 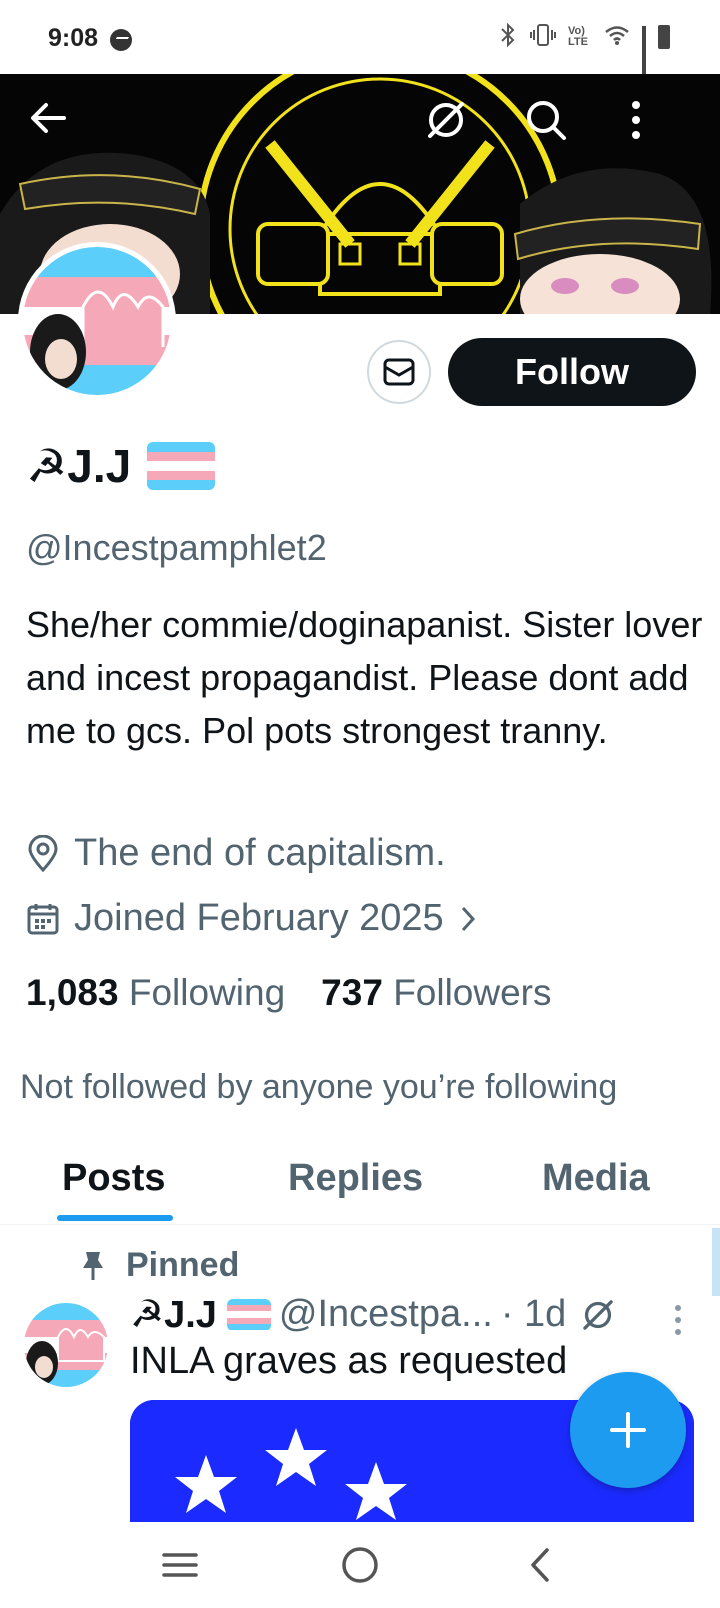 I want to click on follow-button: Follow, so click(x=572, y=372).